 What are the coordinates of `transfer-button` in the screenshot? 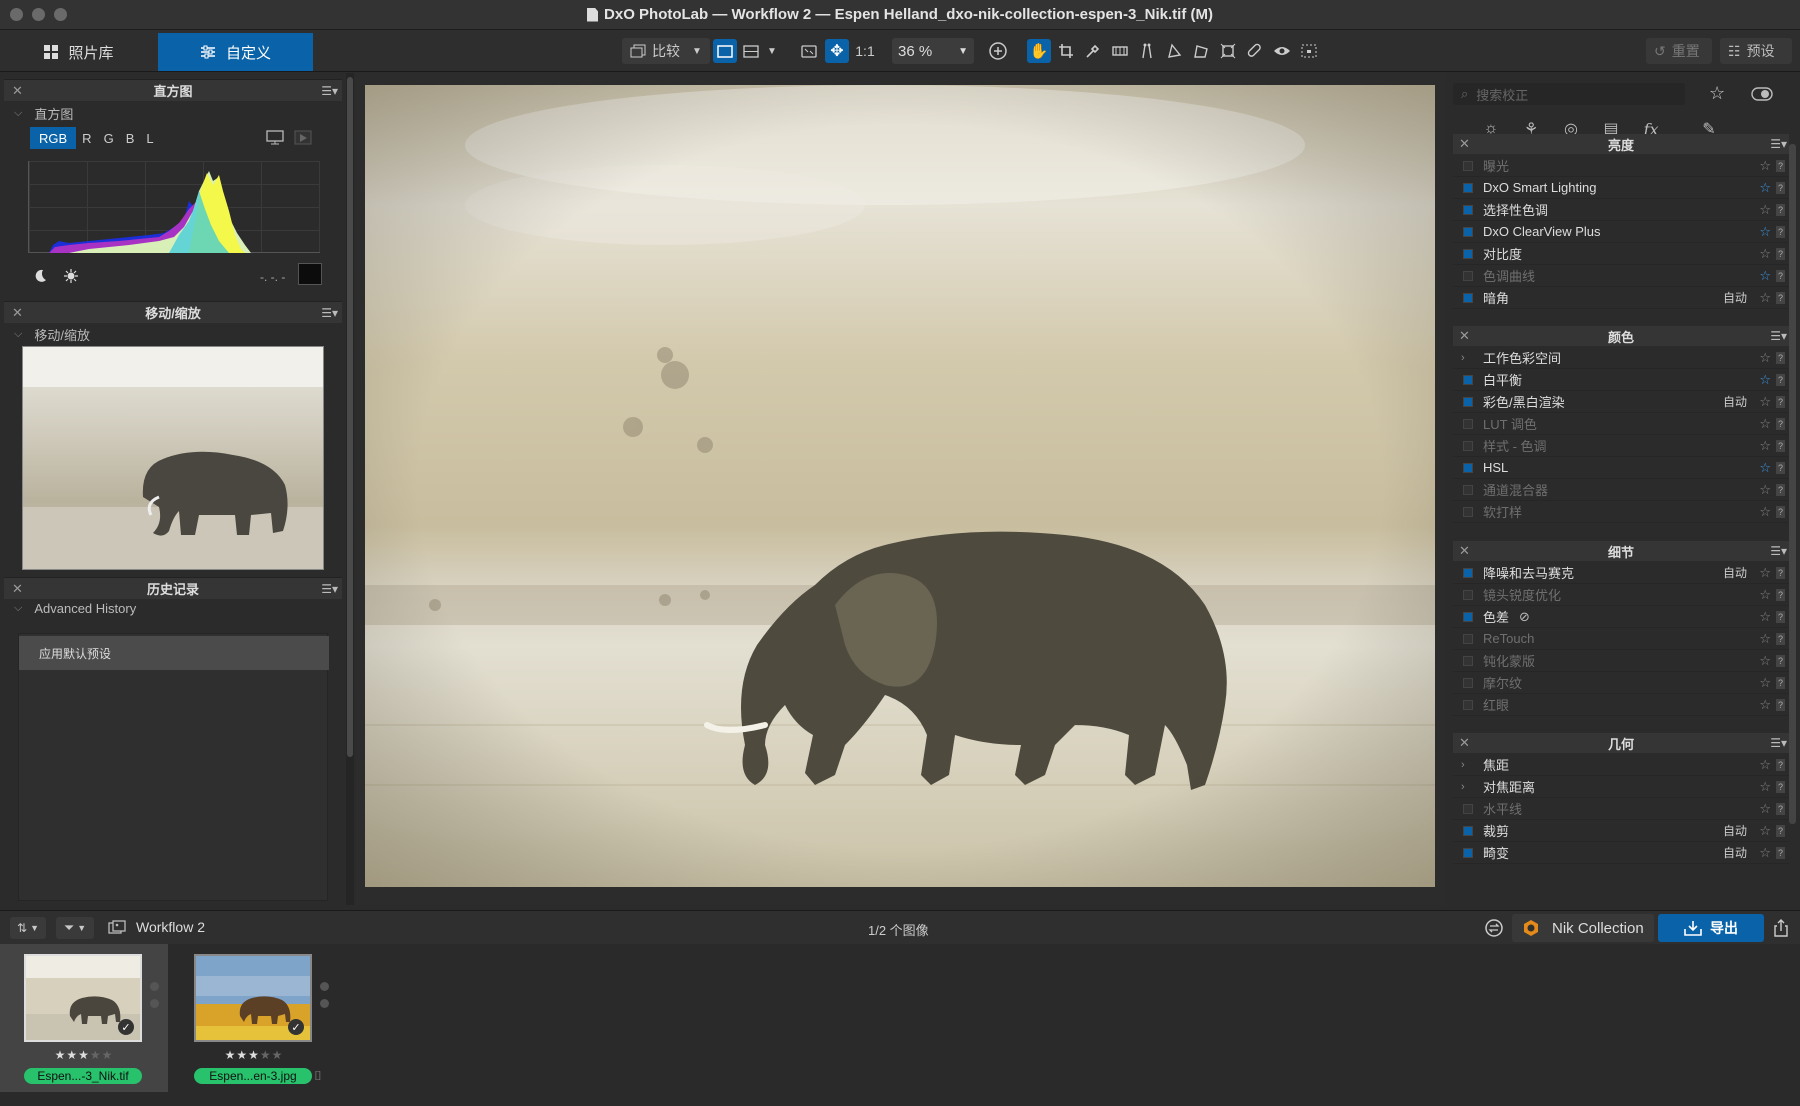 It's located at (1494, 928).